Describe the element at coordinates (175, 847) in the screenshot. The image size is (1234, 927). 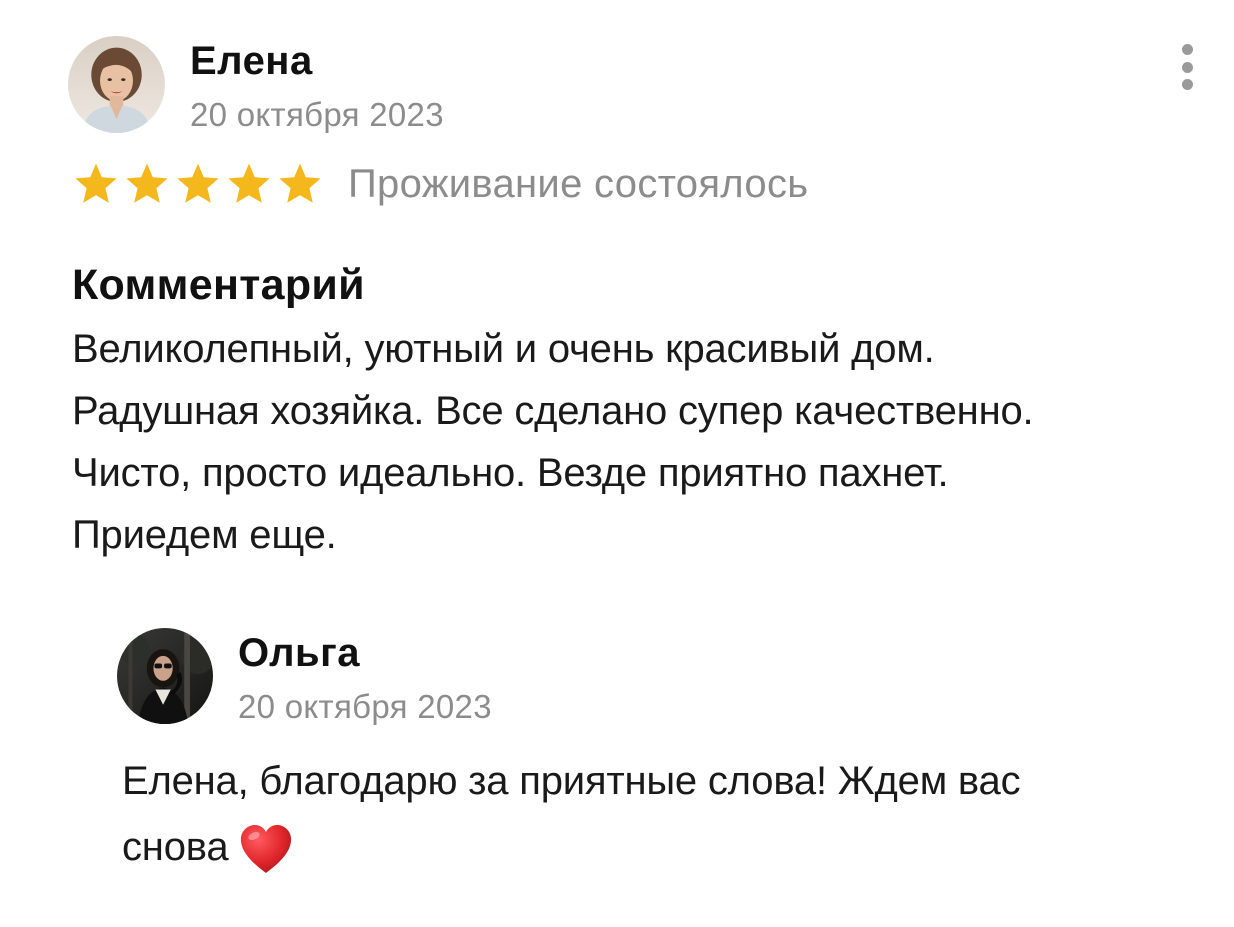
I see `reply-line-text: снова` at that location.